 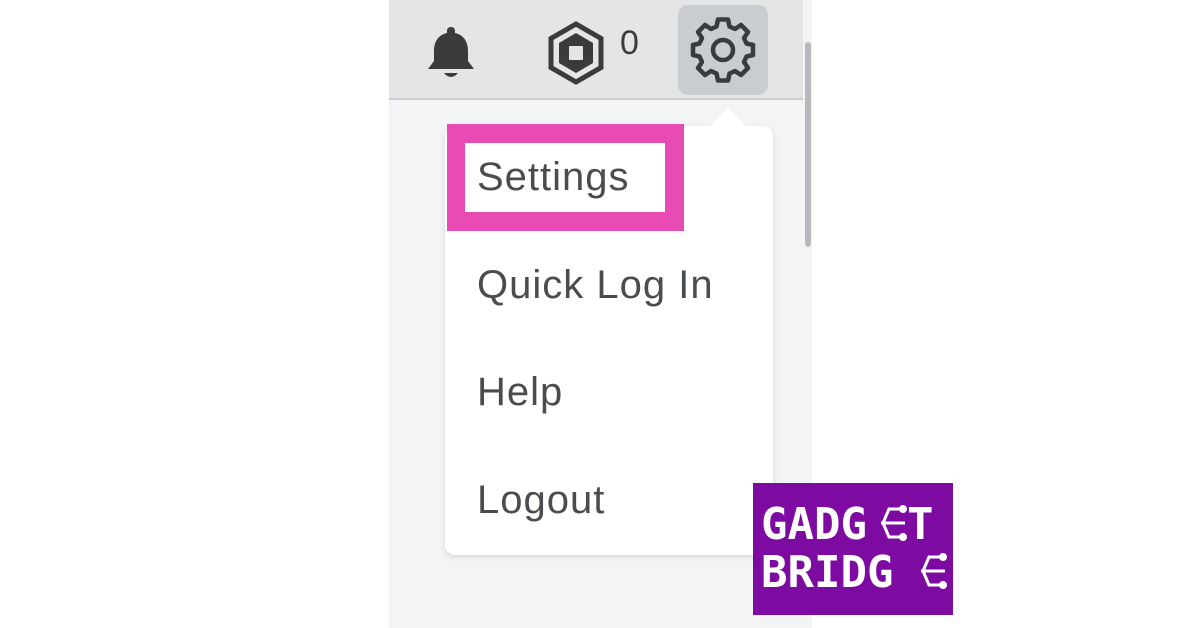 What do you see at coordinates (728, 117) in the screenshot?
I see `dropdown-caret` at bounding box center [728, 117].